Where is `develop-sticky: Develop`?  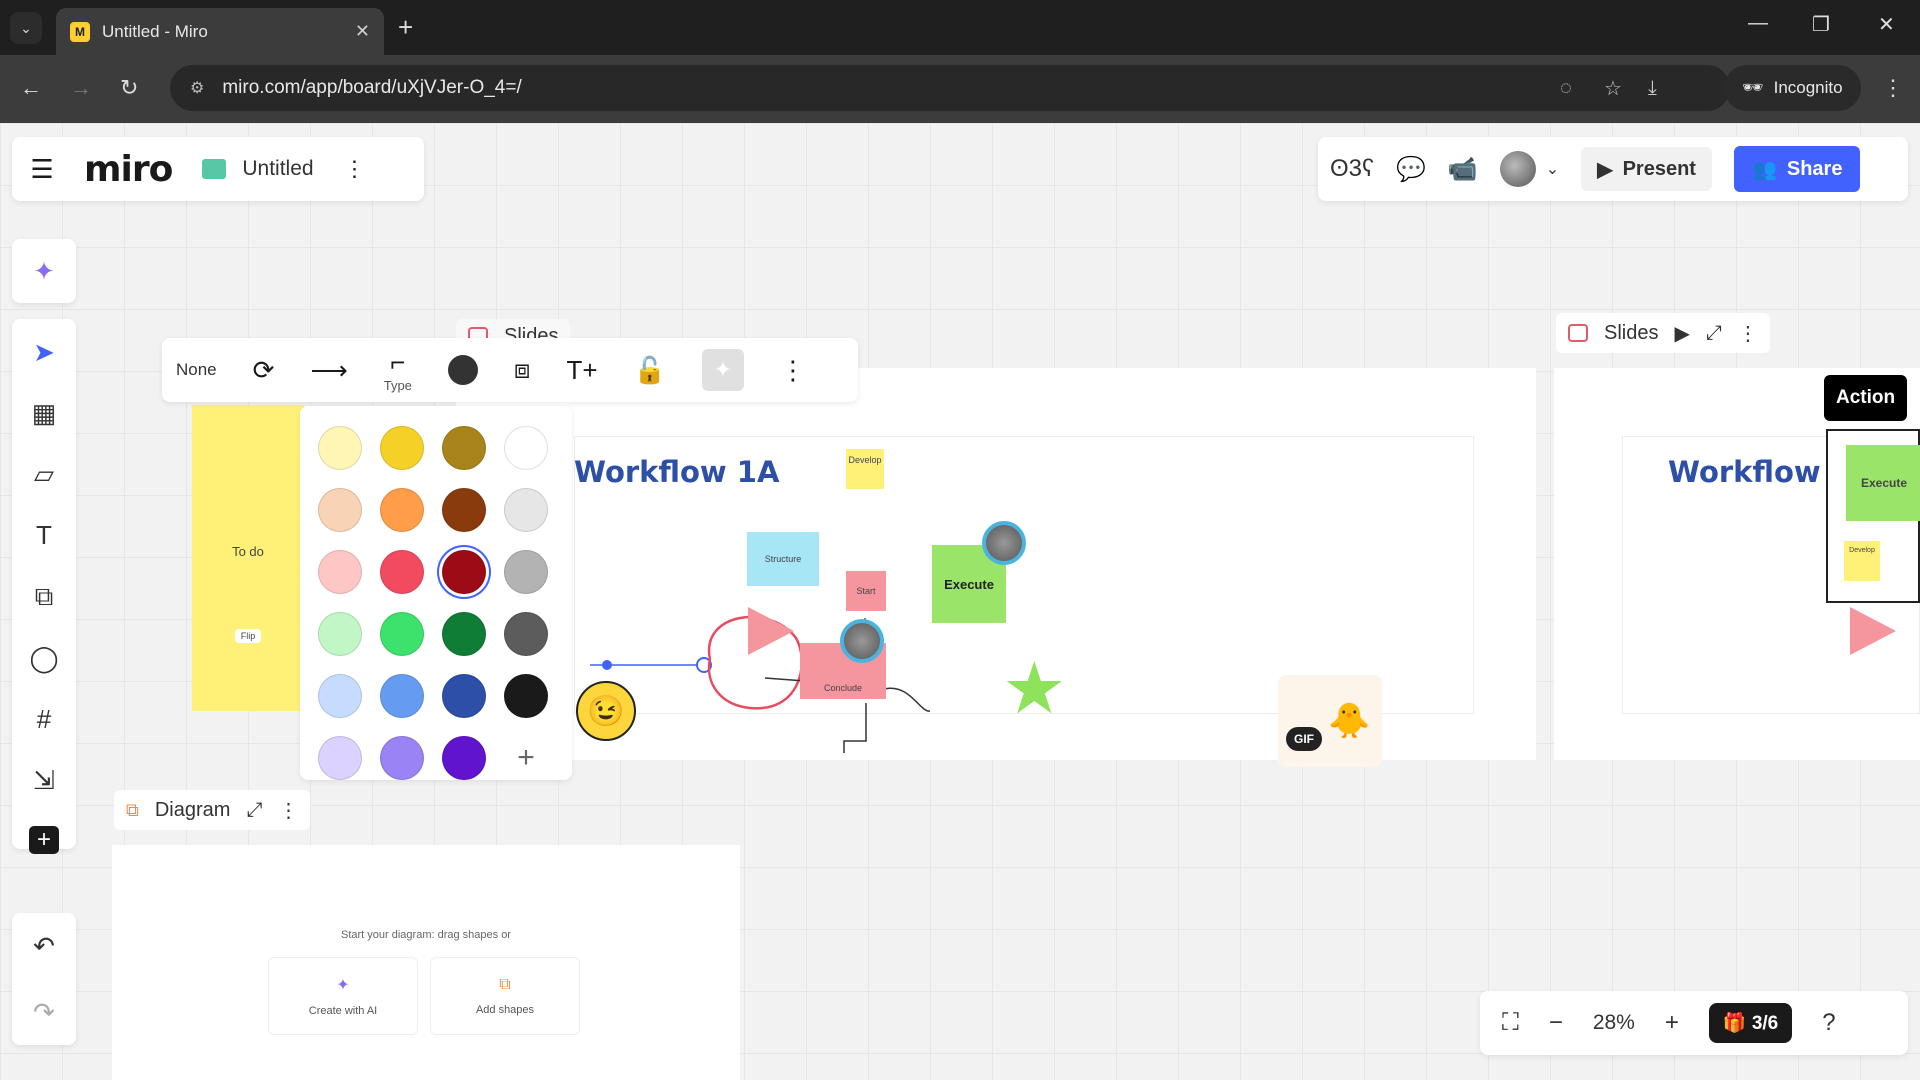 develop-sticky: Develop is located at coordinates (865, 469).